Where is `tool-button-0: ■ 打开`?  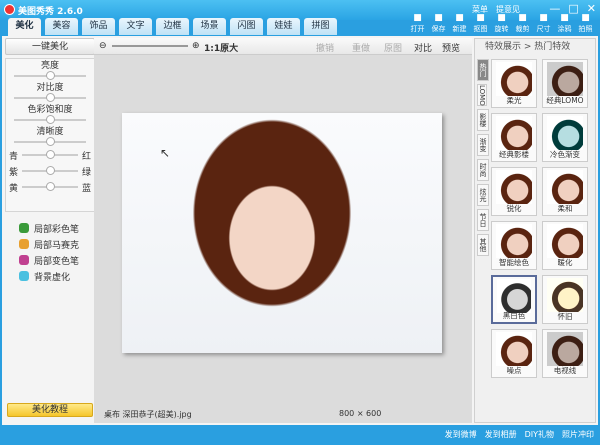 tool-button-0: ■ 打开 is located at coordinates (417, 23).